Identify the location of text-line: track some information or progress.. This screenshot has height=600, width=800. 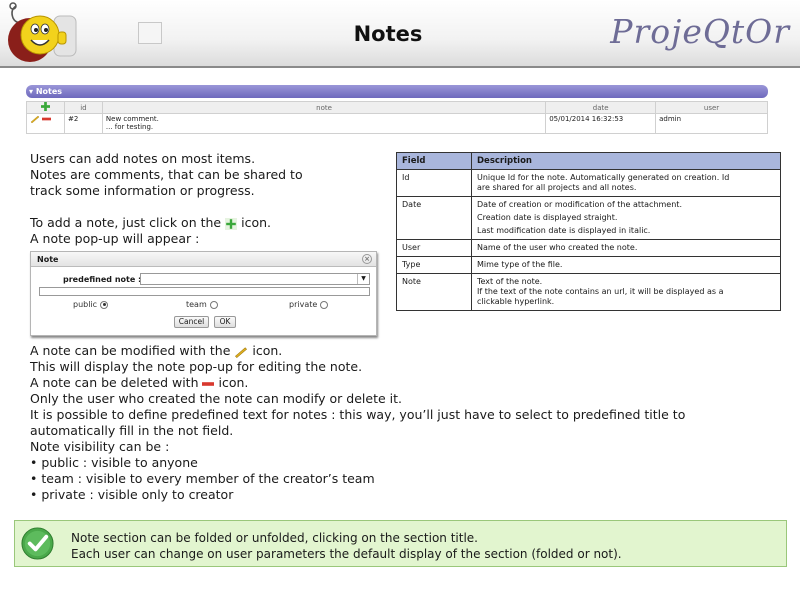
(142, 190).